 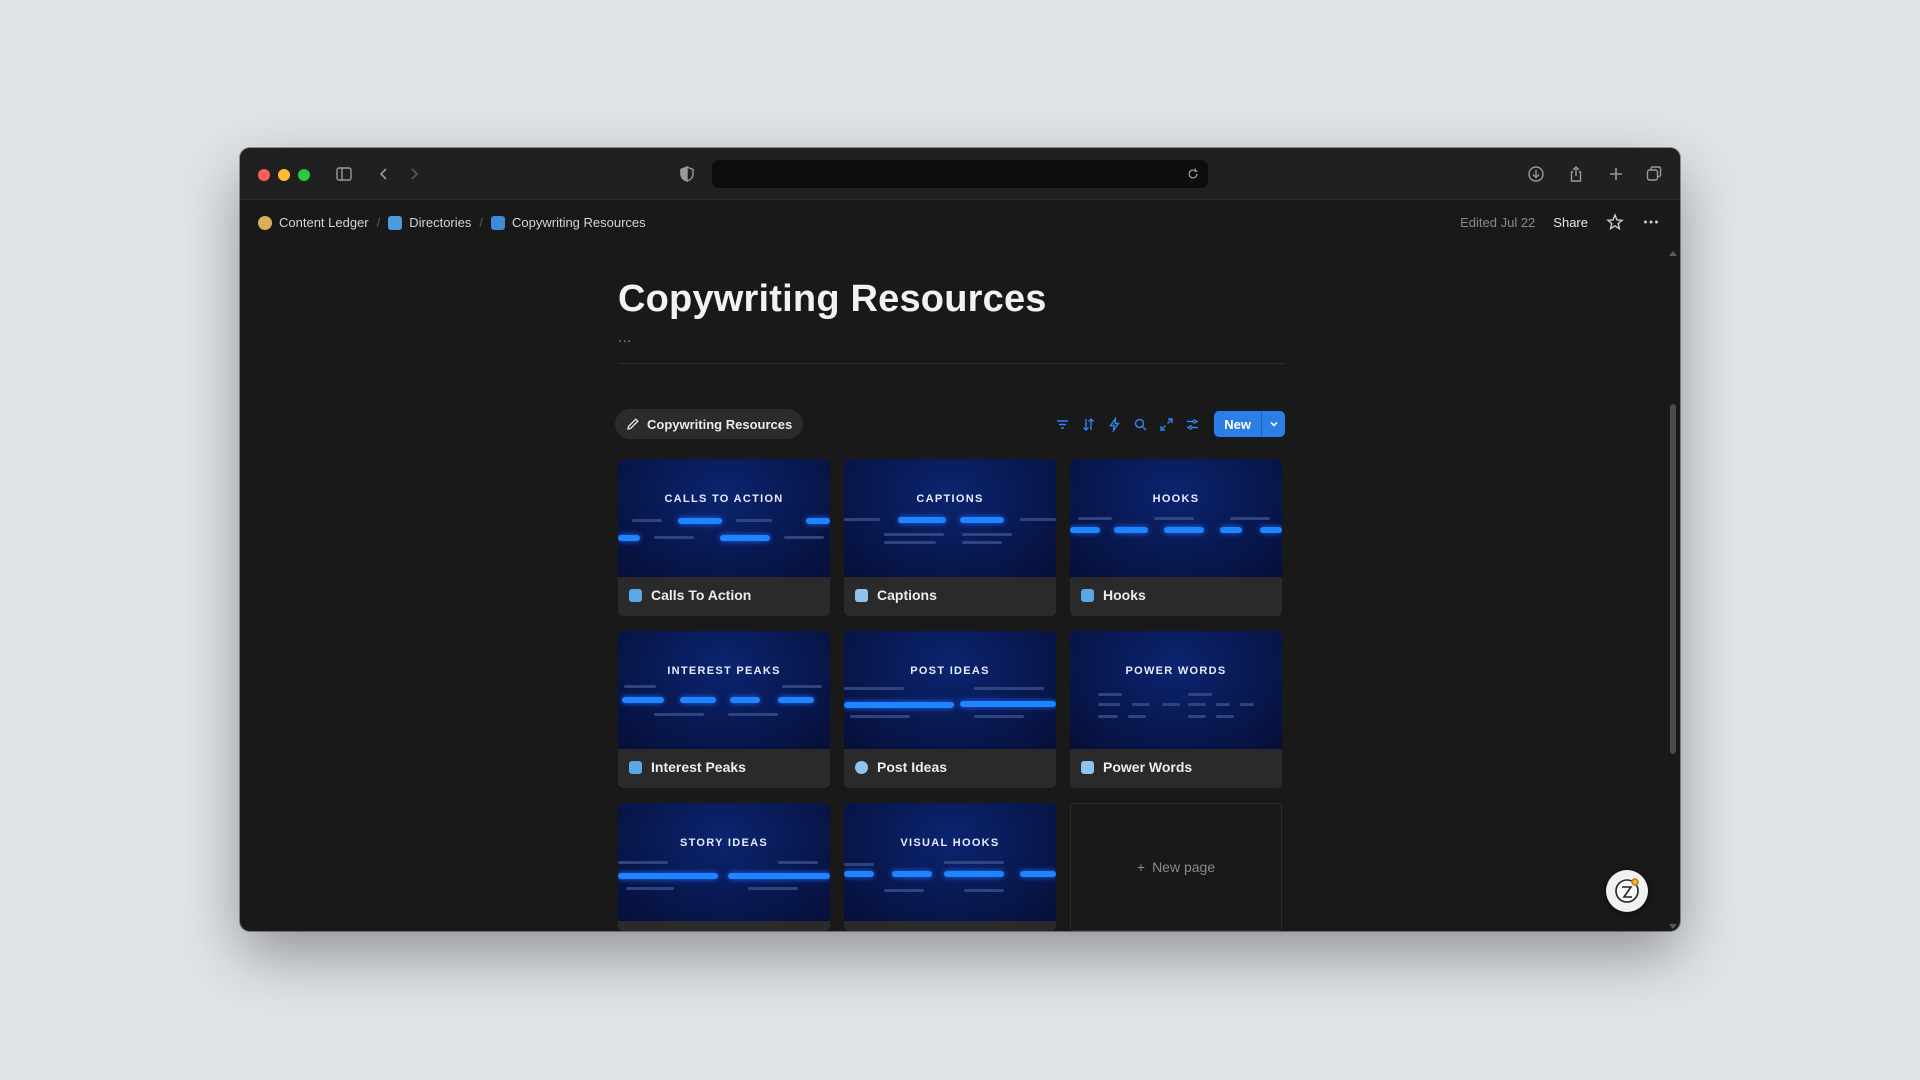 What do you see at coordinates (951, 363) in the screenshot?
I see `divider` at bounding box center [951, 363].